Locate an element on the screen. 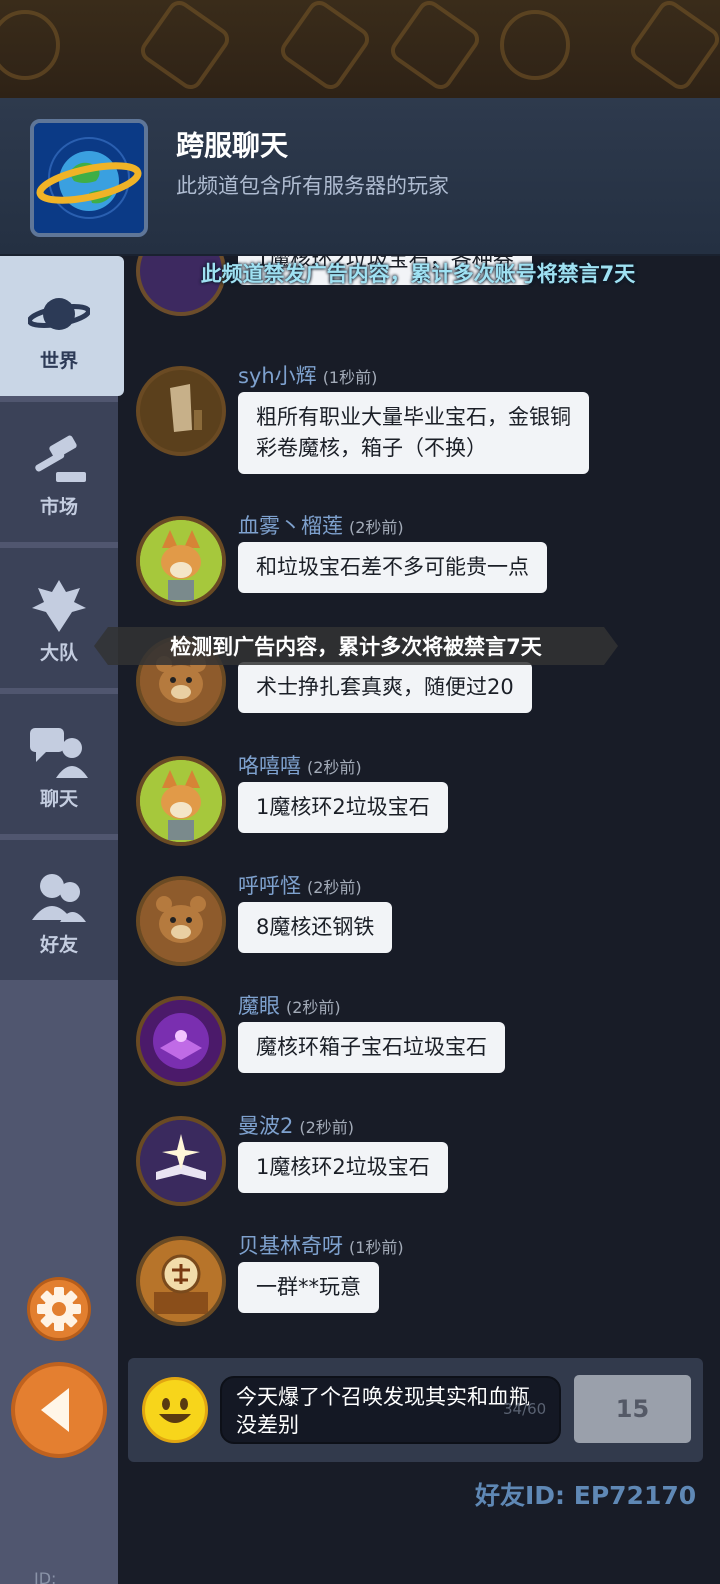 The image size is (720, 1584). tab-world: 世界 is located at coordinates (62, 326).